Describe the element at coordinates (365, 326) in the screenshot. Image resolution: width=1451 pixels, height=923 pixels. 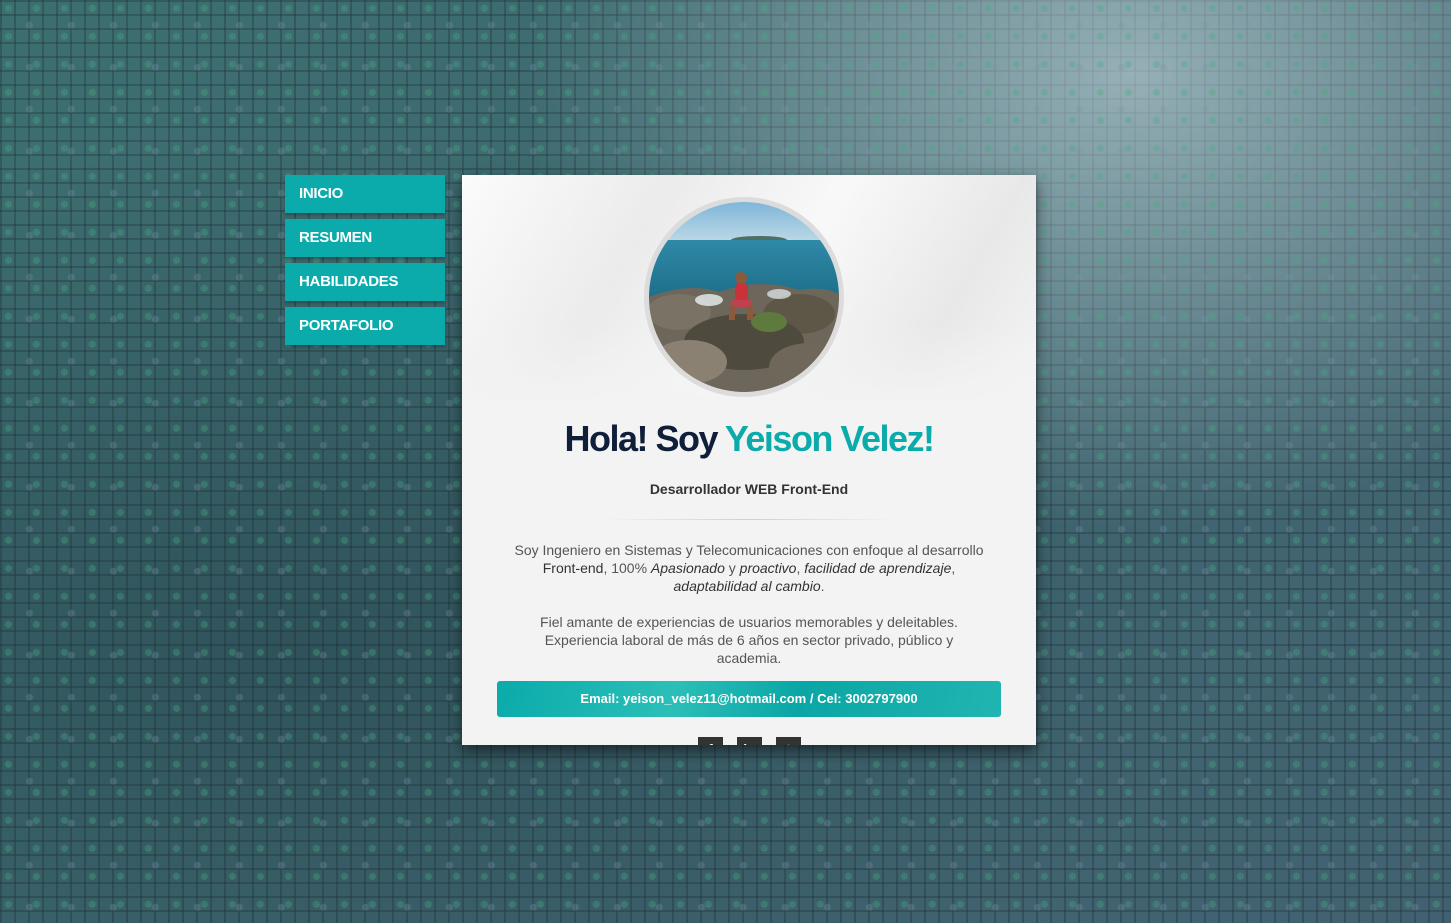
I see `nav-item-portafolio: PORTAFOLIO` at that location.